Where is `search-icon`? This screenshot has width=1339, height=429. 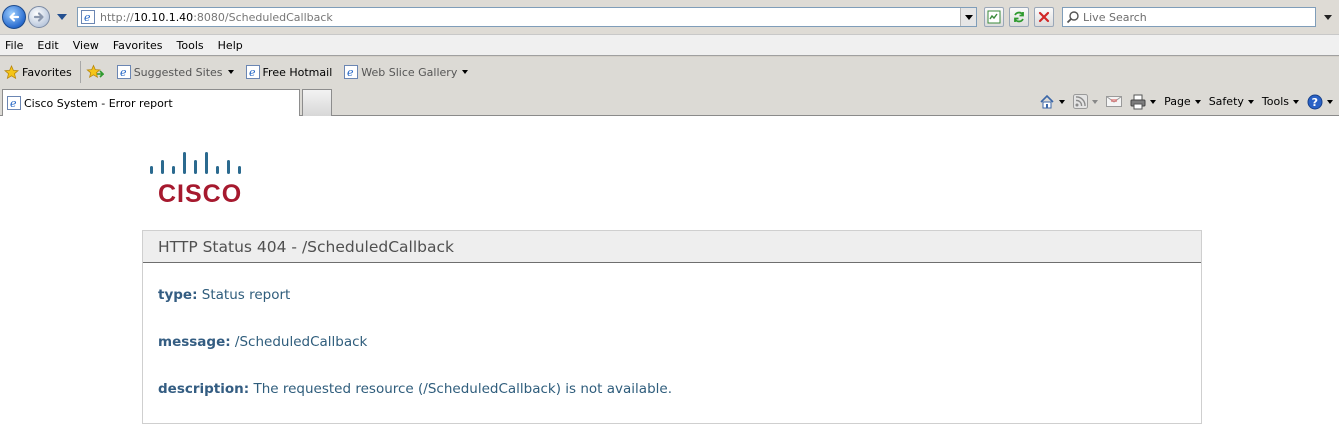 search-icon is located at coordinates (1072, 17).